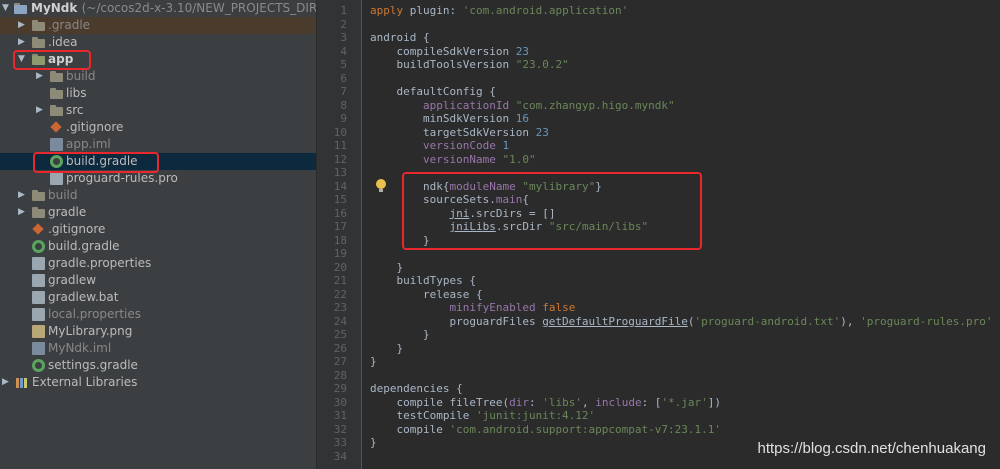  What do you see at coordinates (85, 382) in the screenshot?
I see `tree-item-label: External Libraries` at bounding box center [85, 382].